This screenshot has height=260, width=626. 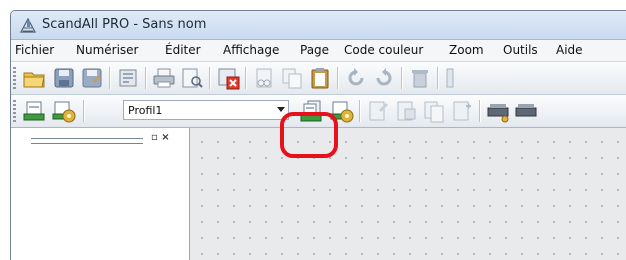 What do you see at coordinates (378, 111) in the screenshot?
I see `edit-doc-icon` at bounding box center [378, 111].